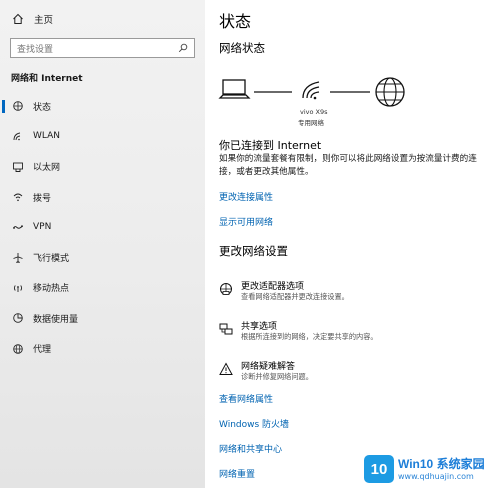 This screenshot has width=500, height=488. What do you see at coordinates (47, 79) in the screenshot?
I see `section-title: 网络和 Internet` at bounding box center [47, 79].